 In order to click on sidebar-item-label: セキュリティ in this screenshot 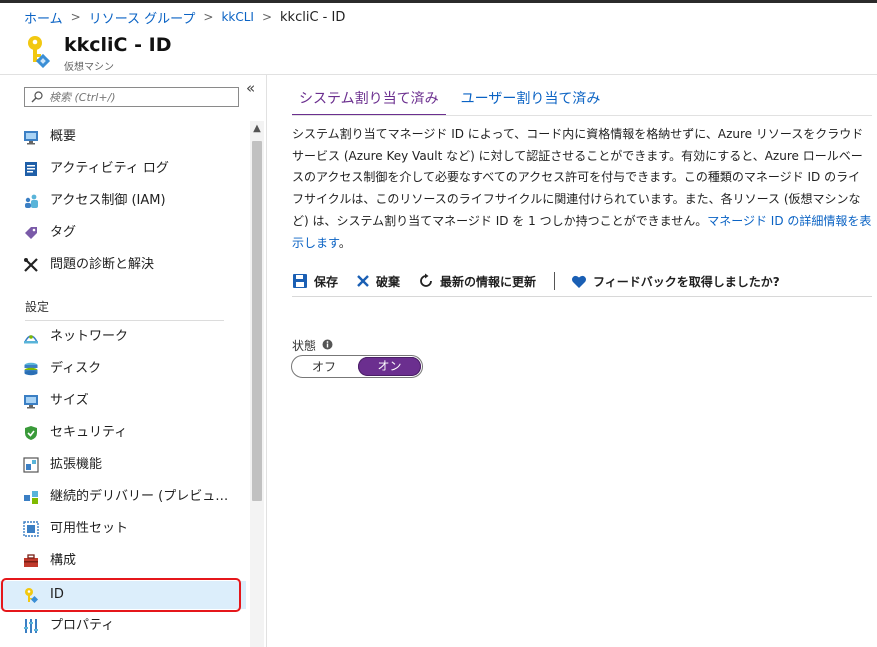, I will do `click(89, 432)`.